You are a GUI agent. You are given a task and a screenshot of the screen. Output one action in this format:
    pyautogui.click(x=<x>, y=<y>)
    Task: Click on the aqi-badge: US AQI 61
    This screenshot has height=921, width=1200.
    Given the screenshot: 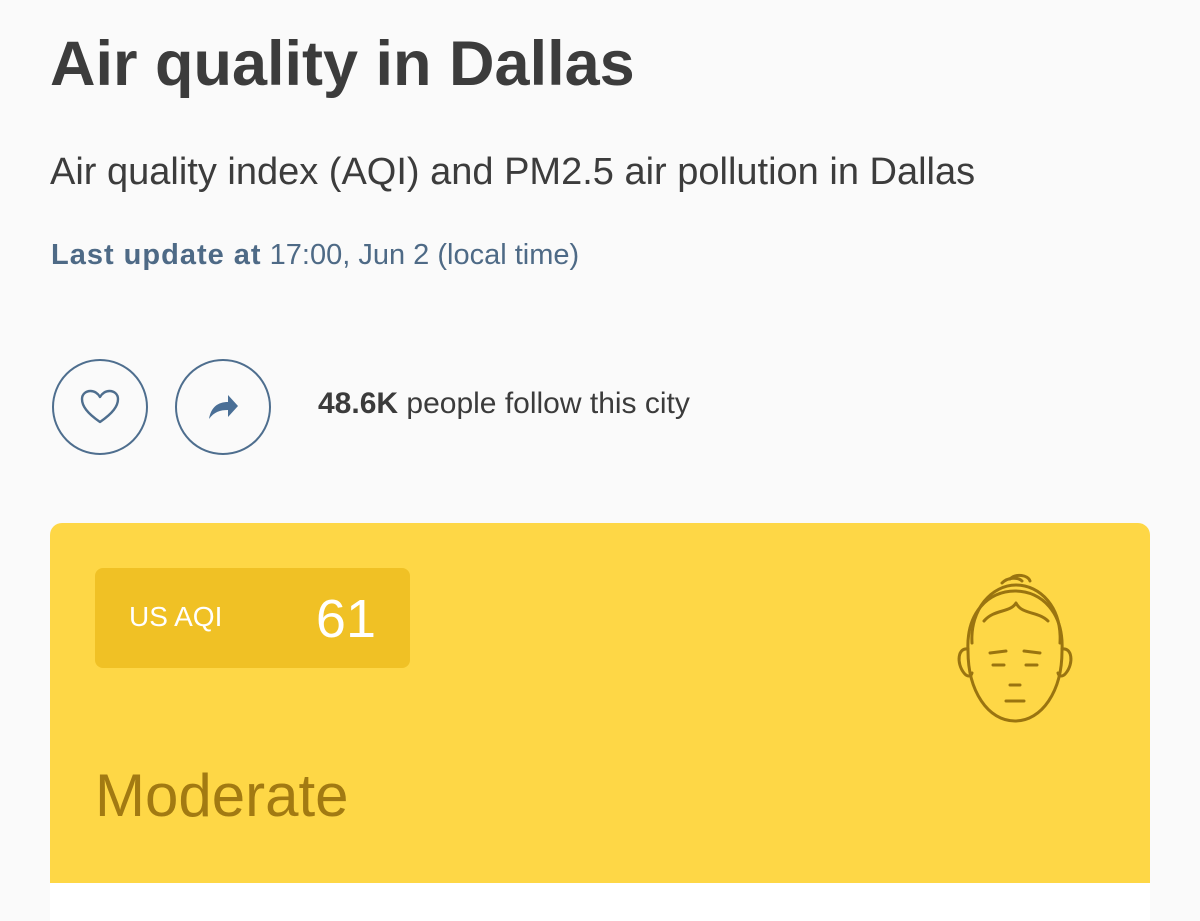 What is the action you would take?
    pyautogui.click(x=252, y=618)
    